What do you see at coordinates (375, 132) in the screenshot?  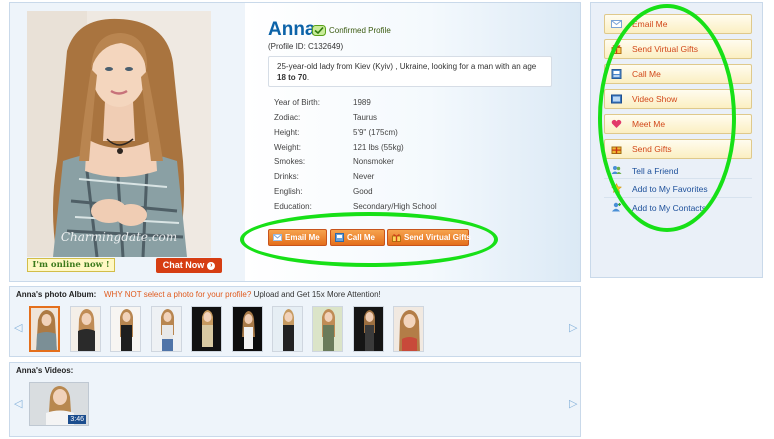 I see `fact-value: 5'9" (175cm)` at bounding box center [375, 132].